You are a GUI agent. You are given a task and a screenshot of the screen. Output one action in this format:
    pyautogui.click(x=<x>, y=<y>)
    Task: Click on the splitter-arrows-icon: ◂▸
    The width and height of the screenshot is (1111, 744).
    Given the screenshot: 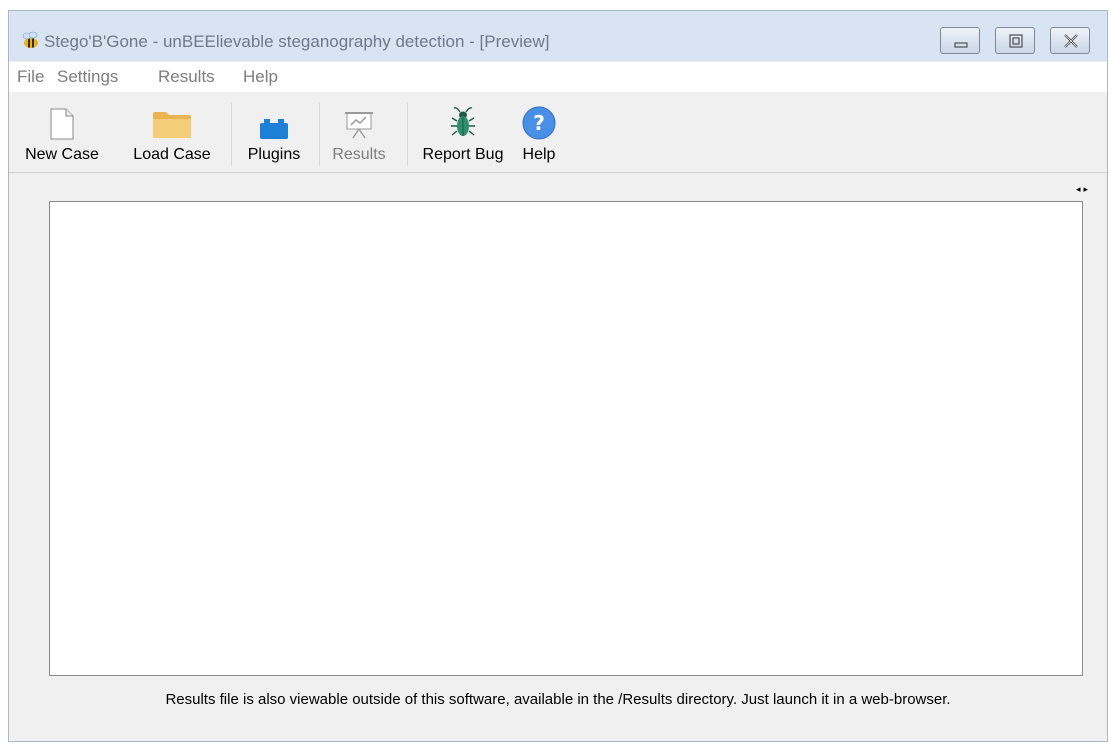 What is the action you would take?
    pyautogui.click(x=1083, y=189)
    